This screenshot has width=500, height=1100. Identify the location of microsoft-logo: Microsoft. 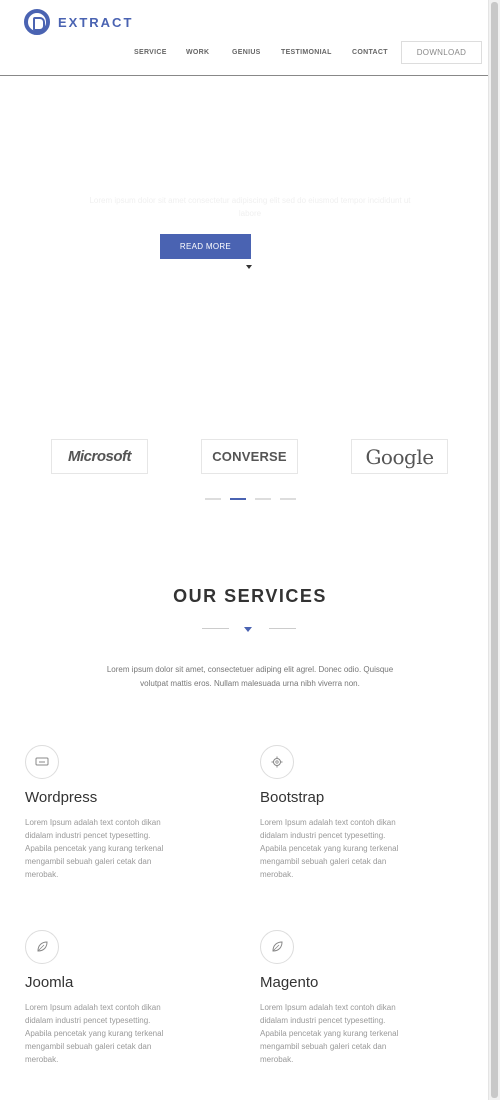
(100, 456).